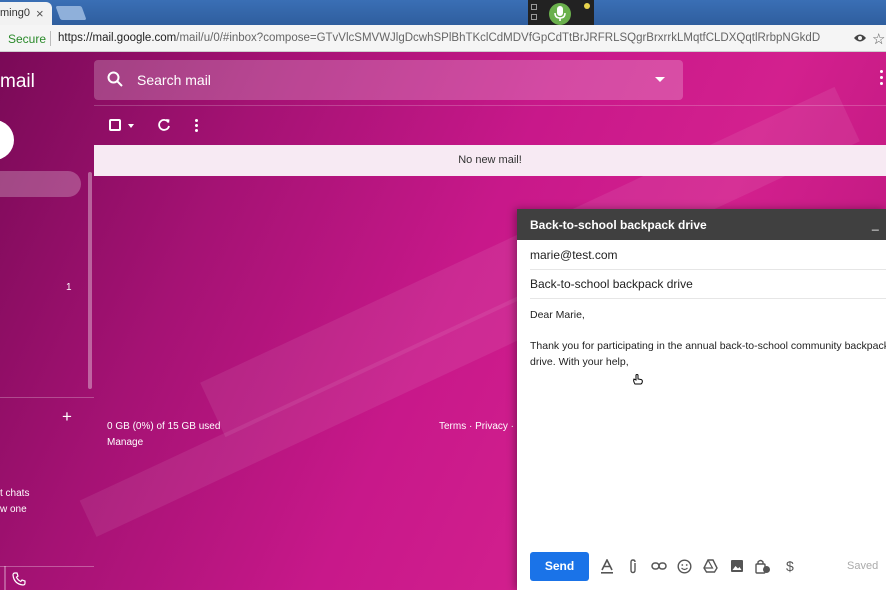 The height and width of the screenshot is (590, 886). Describe the element at coordinates (117, 38) in the screenshot. I see `url-host: https://mail.google.com` at that location.